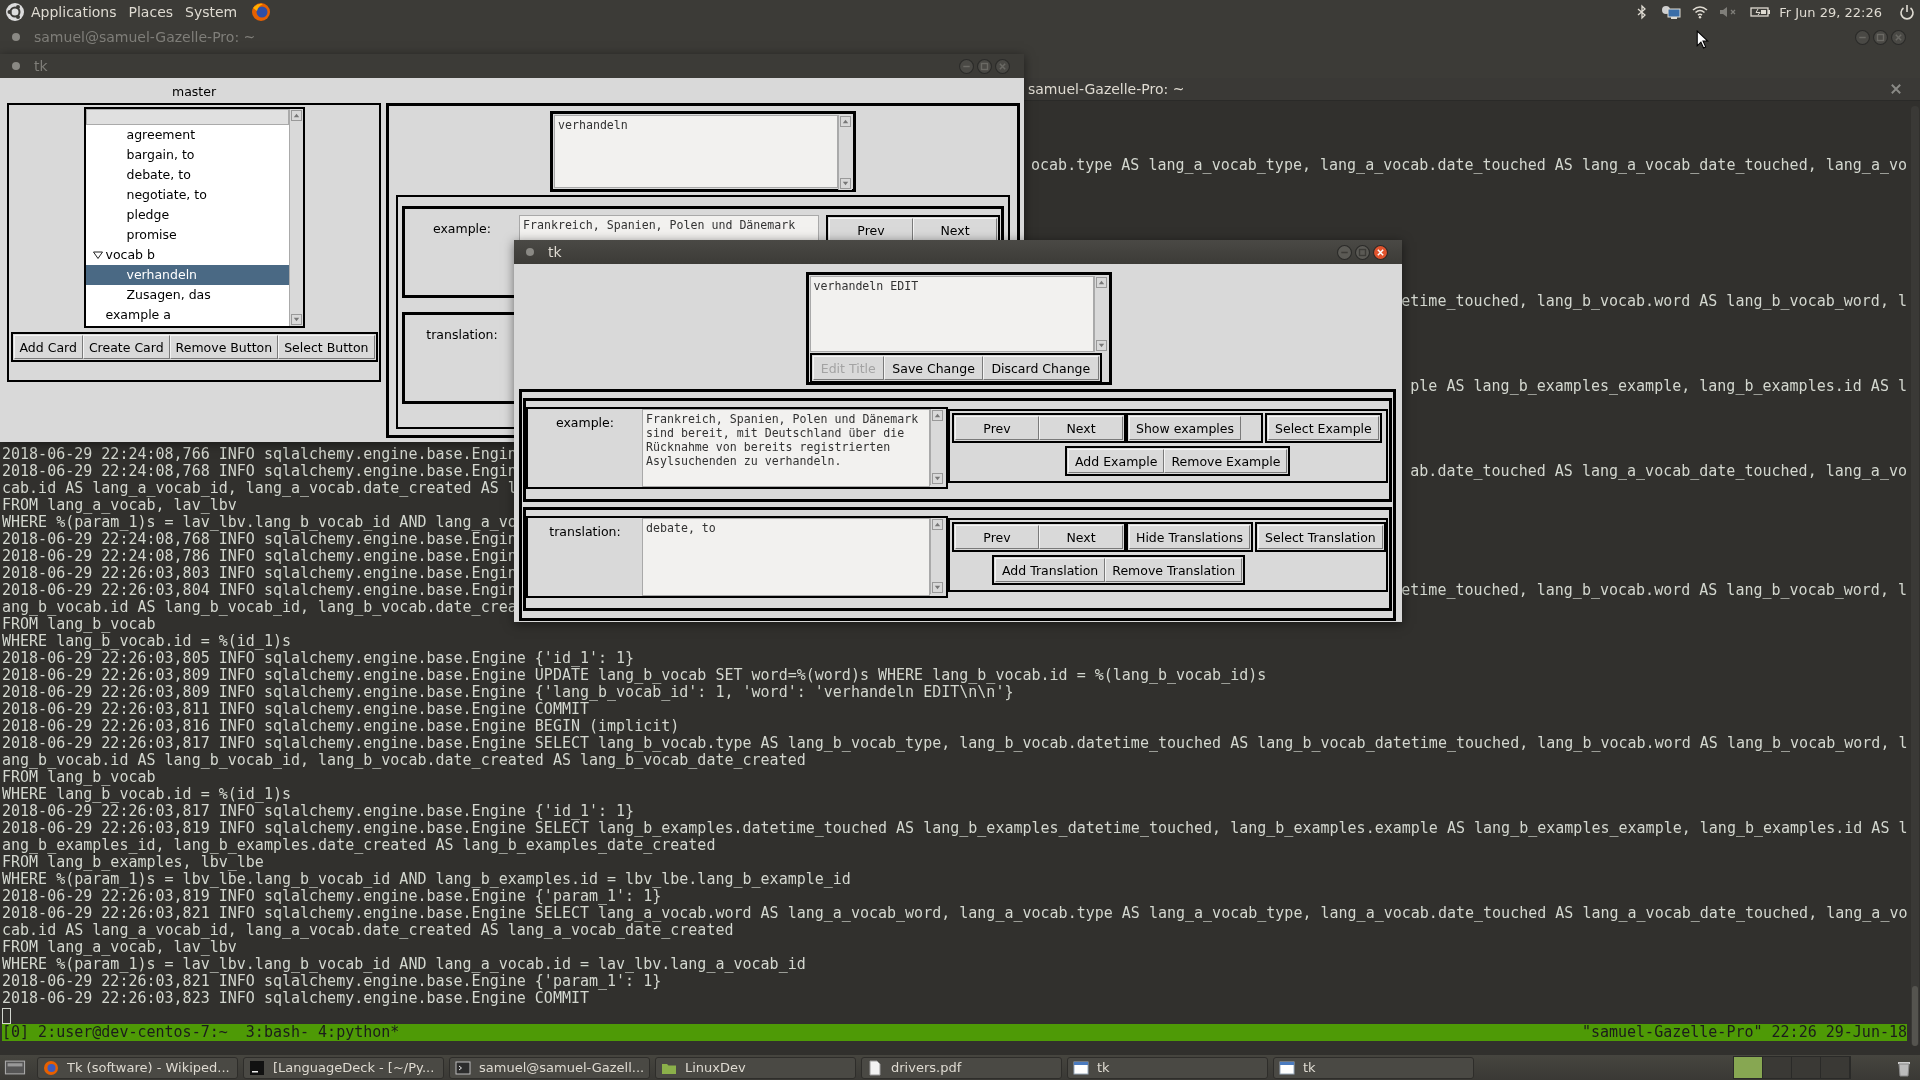  What do you see at coordinates (786, 448) in the screenshot?
I see `text-field: Frankreich, Spanien, Polen und Dänemark sind bereit, mit Deutschland über die Rücknahme von bereits registrierten Asylsuchenden zu verhandeln.` at bounding box center [786, 448].